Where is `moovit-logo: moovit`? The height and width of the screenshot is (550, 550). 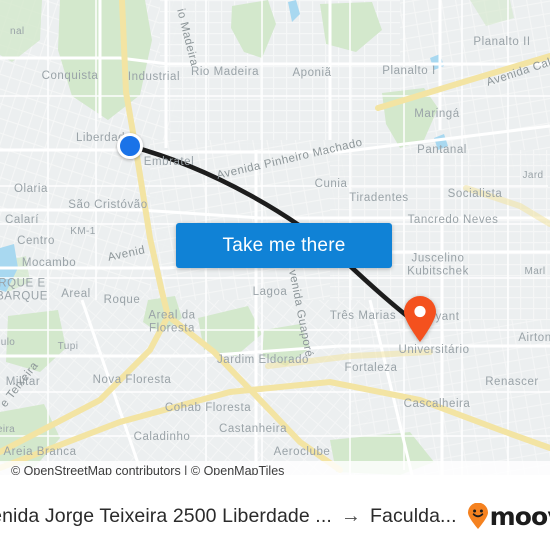 moovit-logo: moovit is located at coordinates (508, 516).